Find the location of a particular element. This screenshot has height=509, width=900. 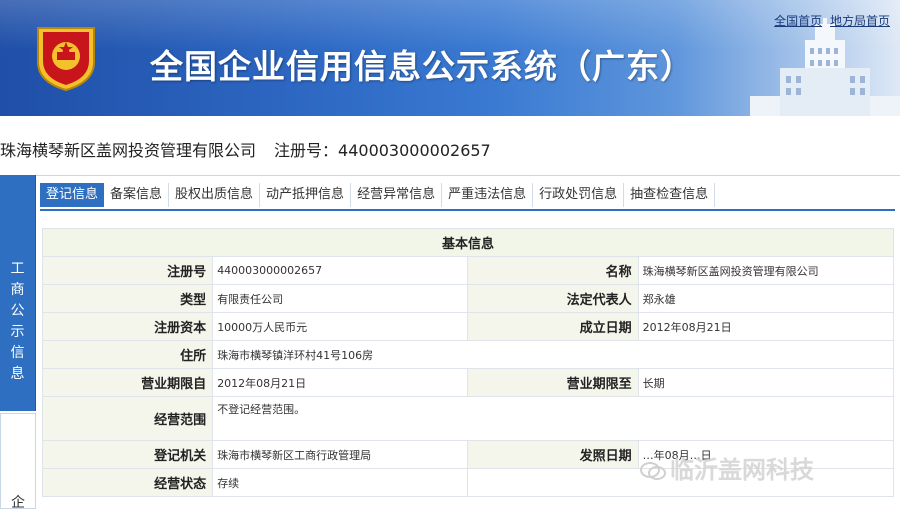

side-tab-label: 工商公示信息 is located at coordinates (17, 321).